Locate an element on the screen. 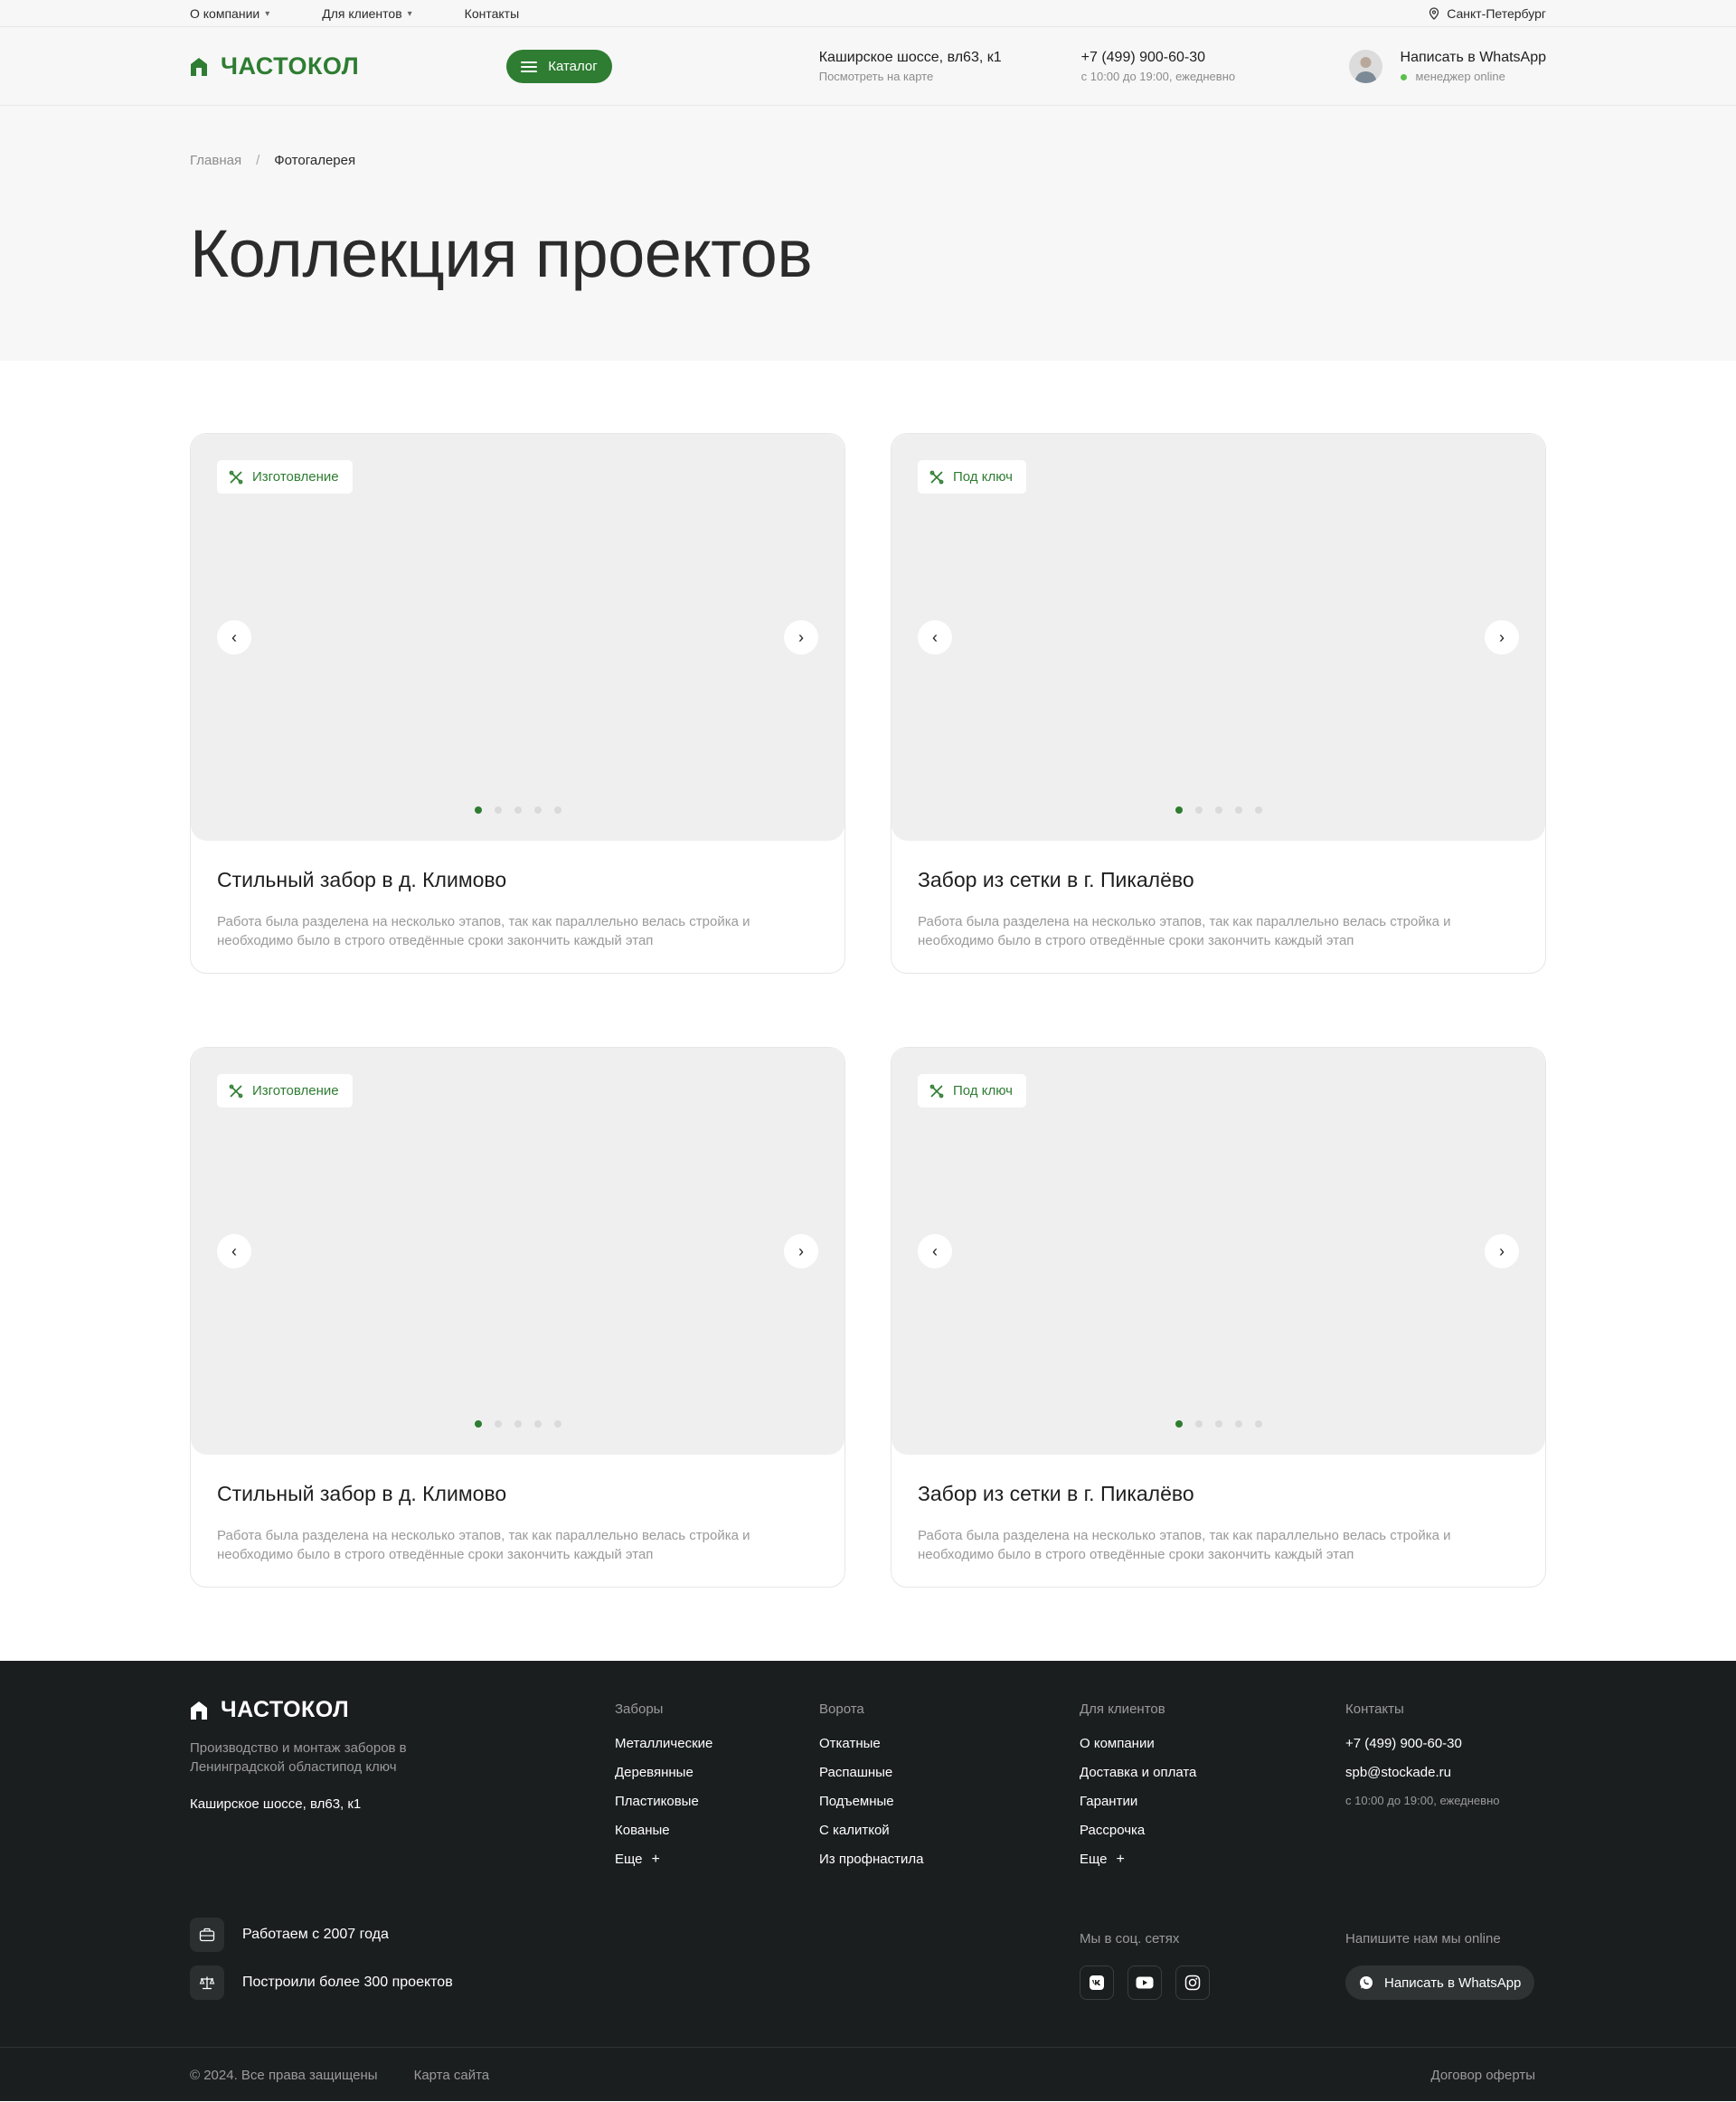 This screenshot has height=2102, width=1736. footer-logo: ЧАСТОКОЛ is located at coordinates (269, 1710).